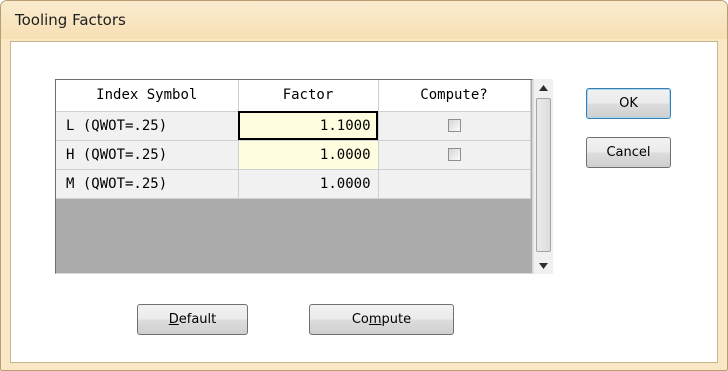 The height and width of the screenshot is (371, 728). I want to click on table-header-row: Index Symbol Factor Compute?, so click(293, 96).